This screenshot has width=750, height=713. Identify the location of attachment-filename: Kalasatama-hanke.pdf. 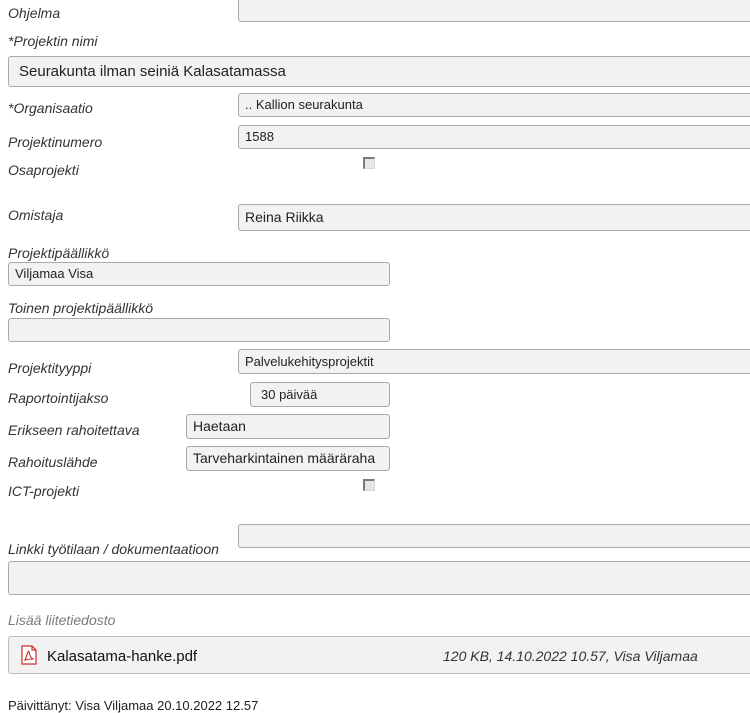
(122, 656).